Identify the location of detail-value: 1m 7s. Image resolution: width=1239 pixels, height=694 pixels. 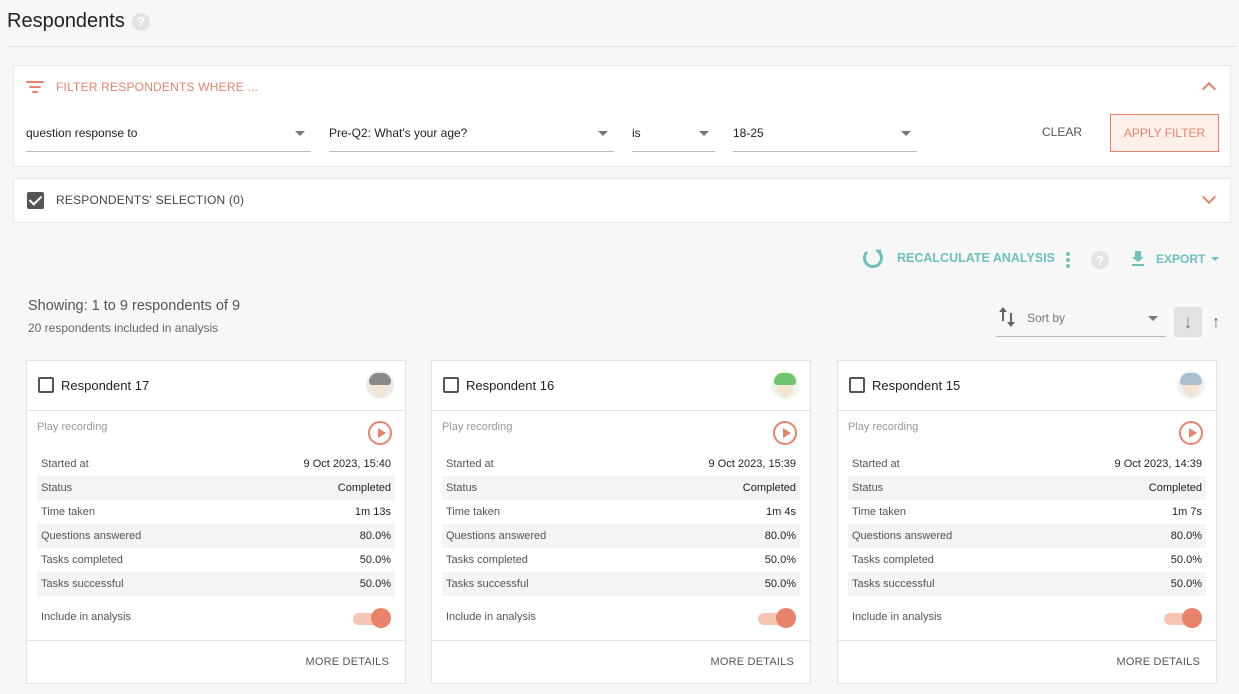
(1187, 512).